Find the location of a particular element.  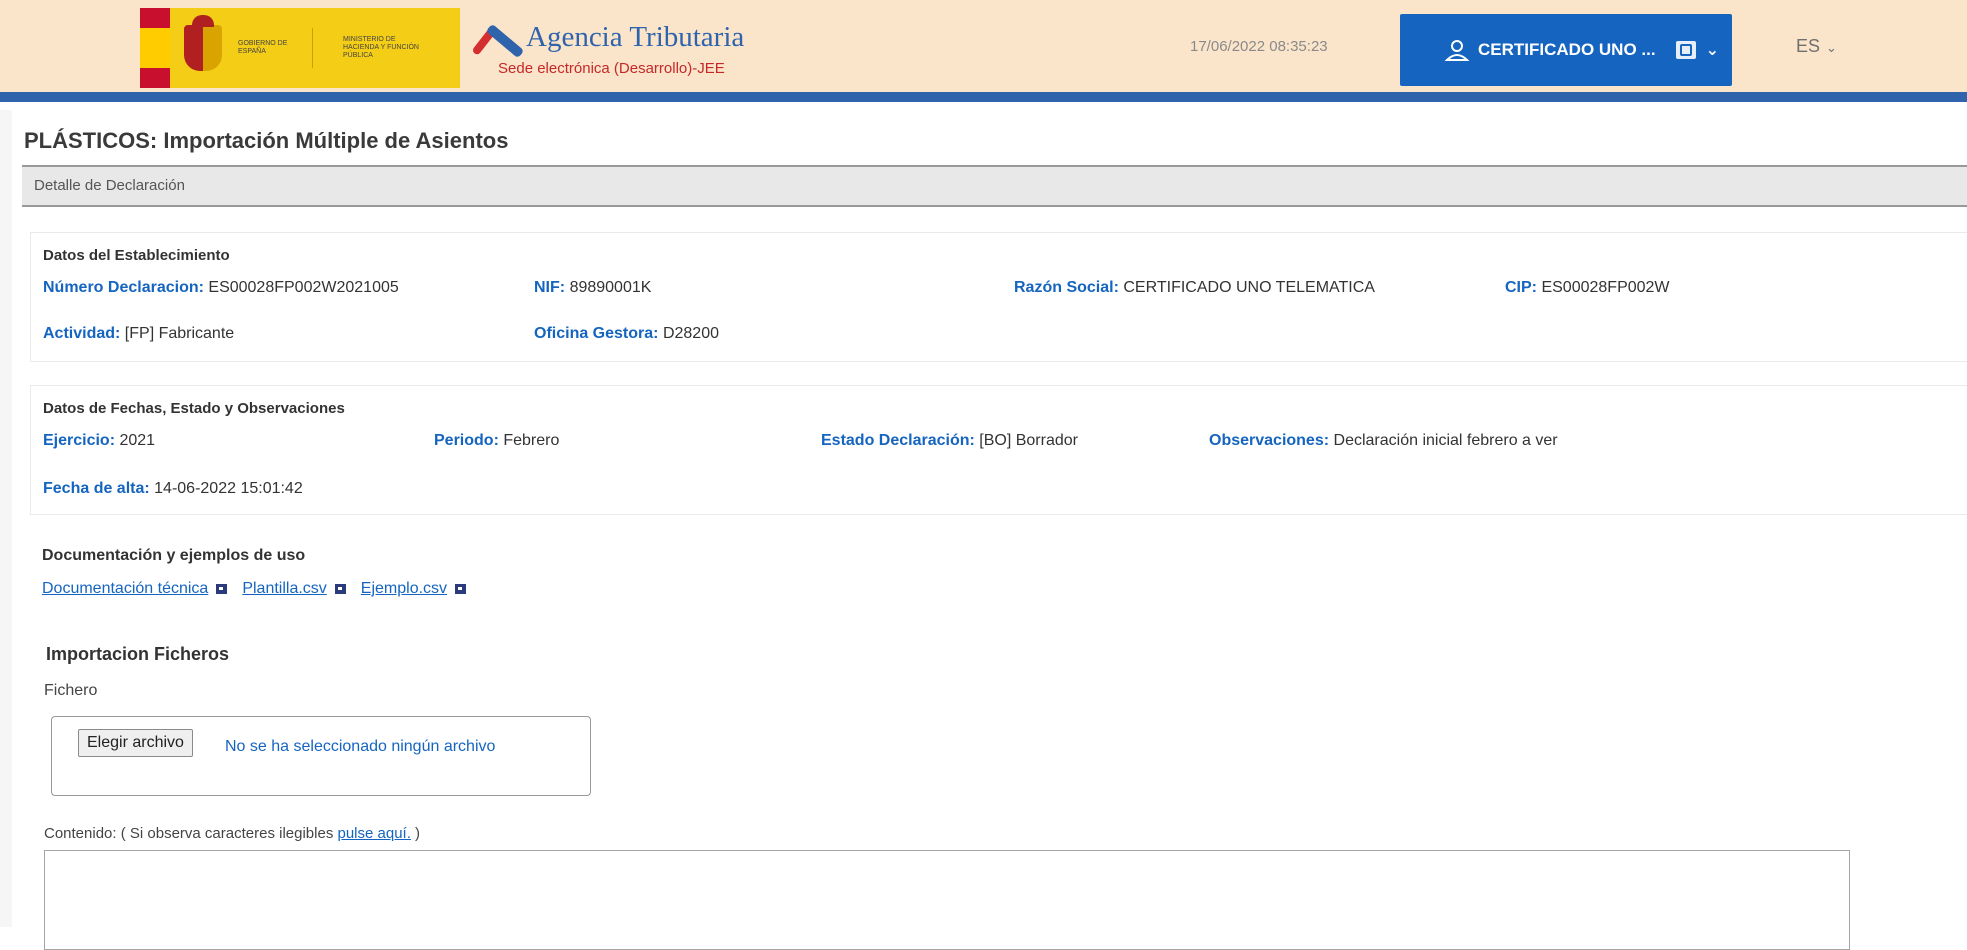

oficina-gestora-field: Oficina Gestora: D28200 is located at coordinates (626, 334).